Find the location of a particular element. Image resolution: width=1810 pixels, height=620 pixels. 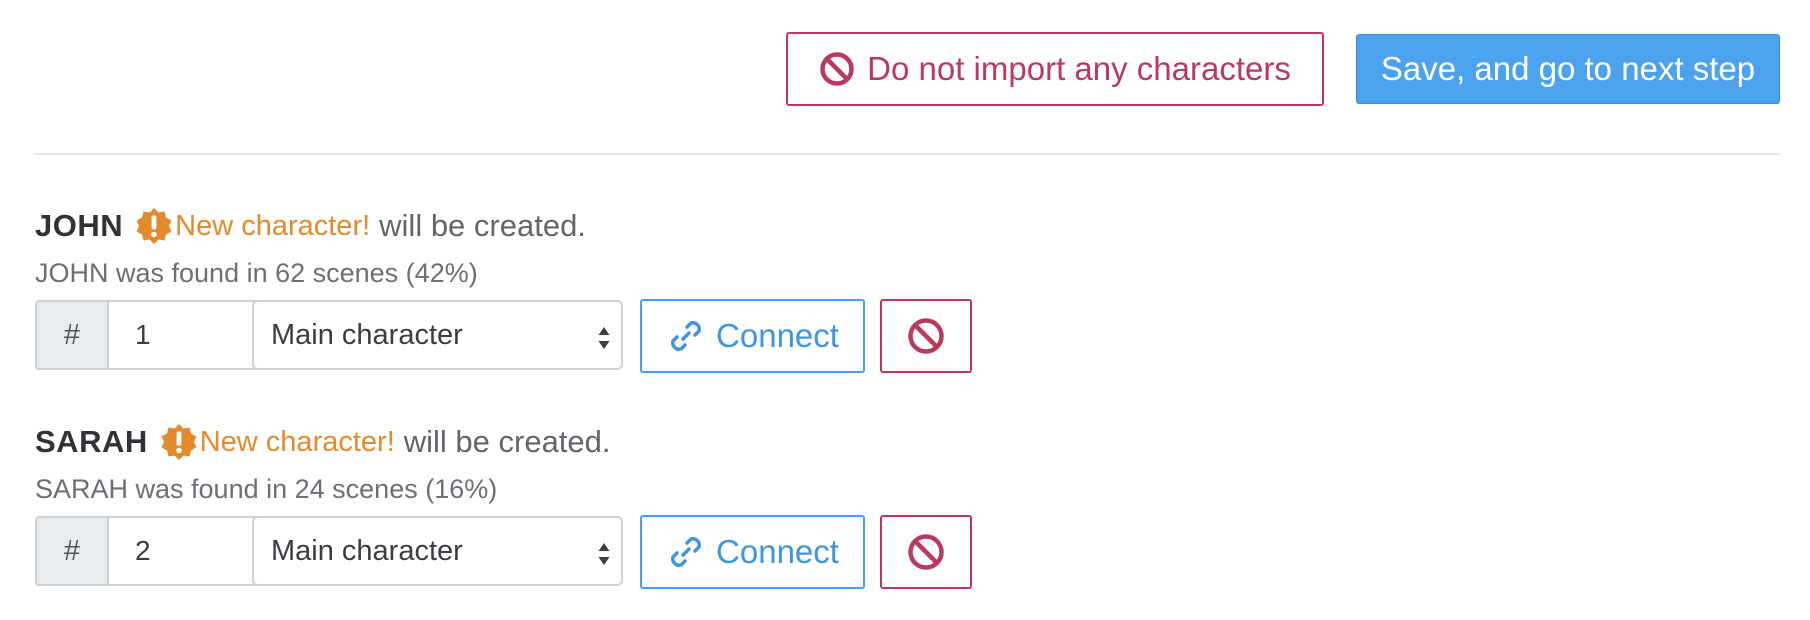

character-header: SARAH New character! will be created. is located at coordinates (535, 442).